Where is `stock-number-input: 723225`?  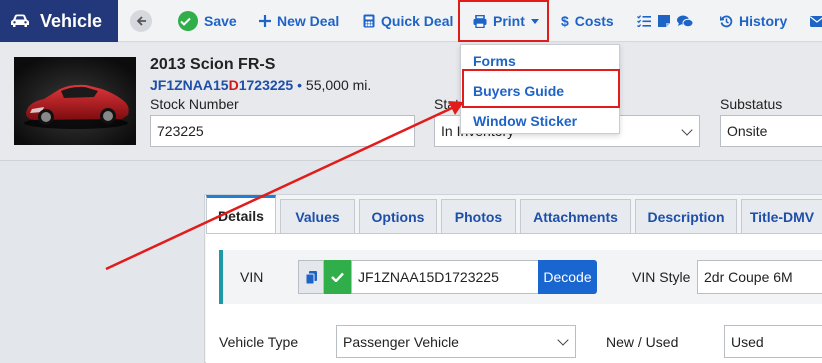
stock-number-input: 723225 is located at coordinates (282, 131).